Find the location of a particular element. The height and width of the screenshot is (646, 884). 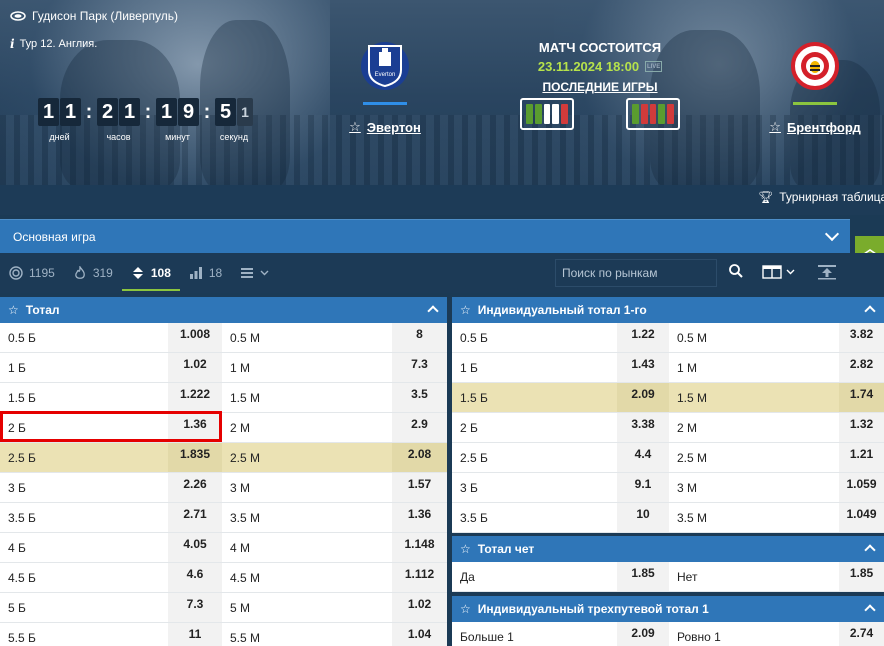

odds-value: 1.21 is located at coordinates (861, 457).